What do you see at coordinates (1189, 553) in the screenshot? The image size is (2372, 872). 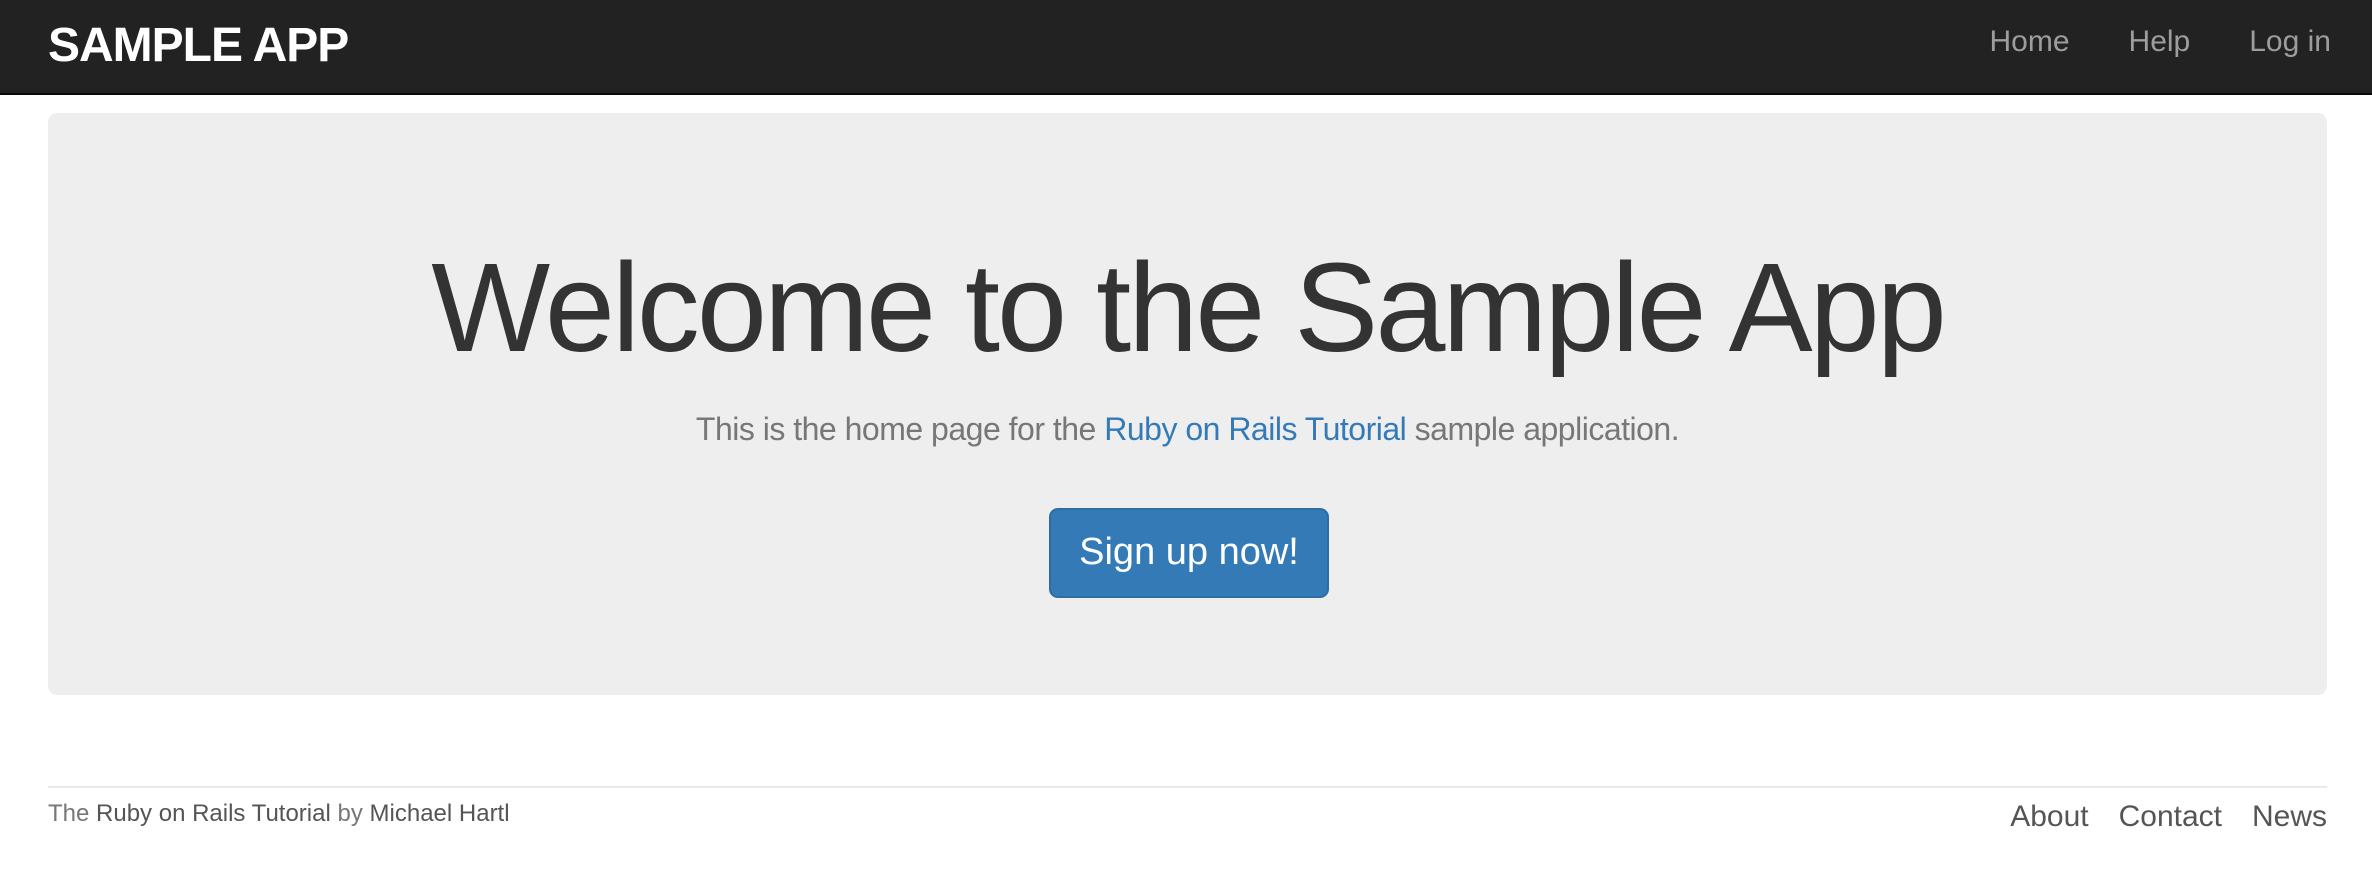 I see `signup-button: Sign up now!` at bounding box center [1189, 553].